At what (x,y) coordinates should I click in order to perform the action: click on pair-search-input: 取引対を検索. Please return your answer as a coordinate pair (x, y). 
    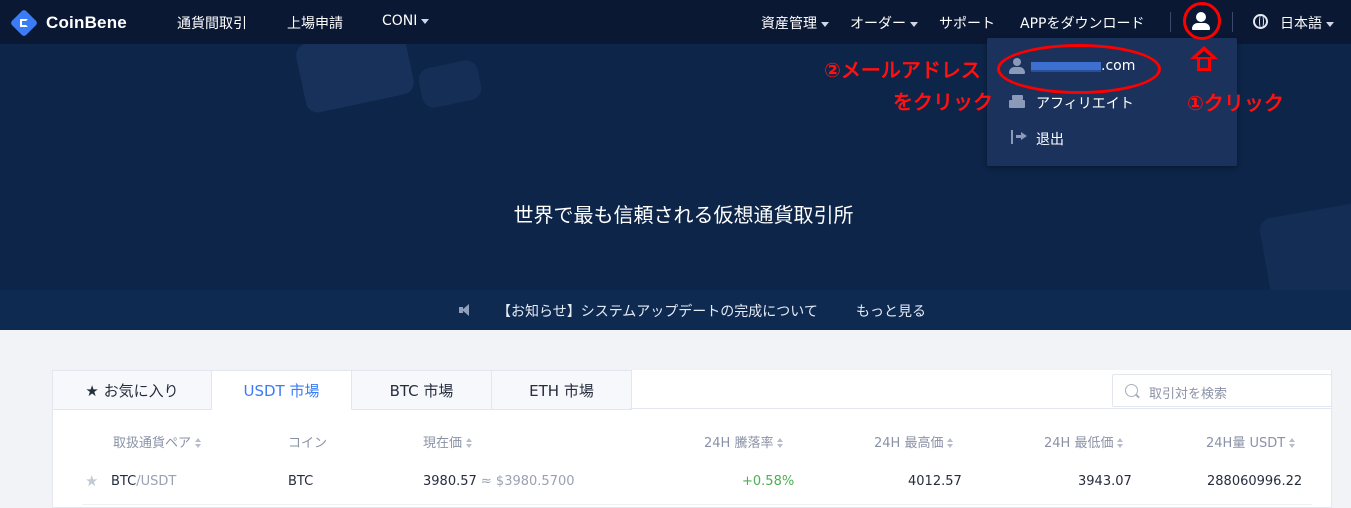
    Looking at the image, I should click on (1222, 390).